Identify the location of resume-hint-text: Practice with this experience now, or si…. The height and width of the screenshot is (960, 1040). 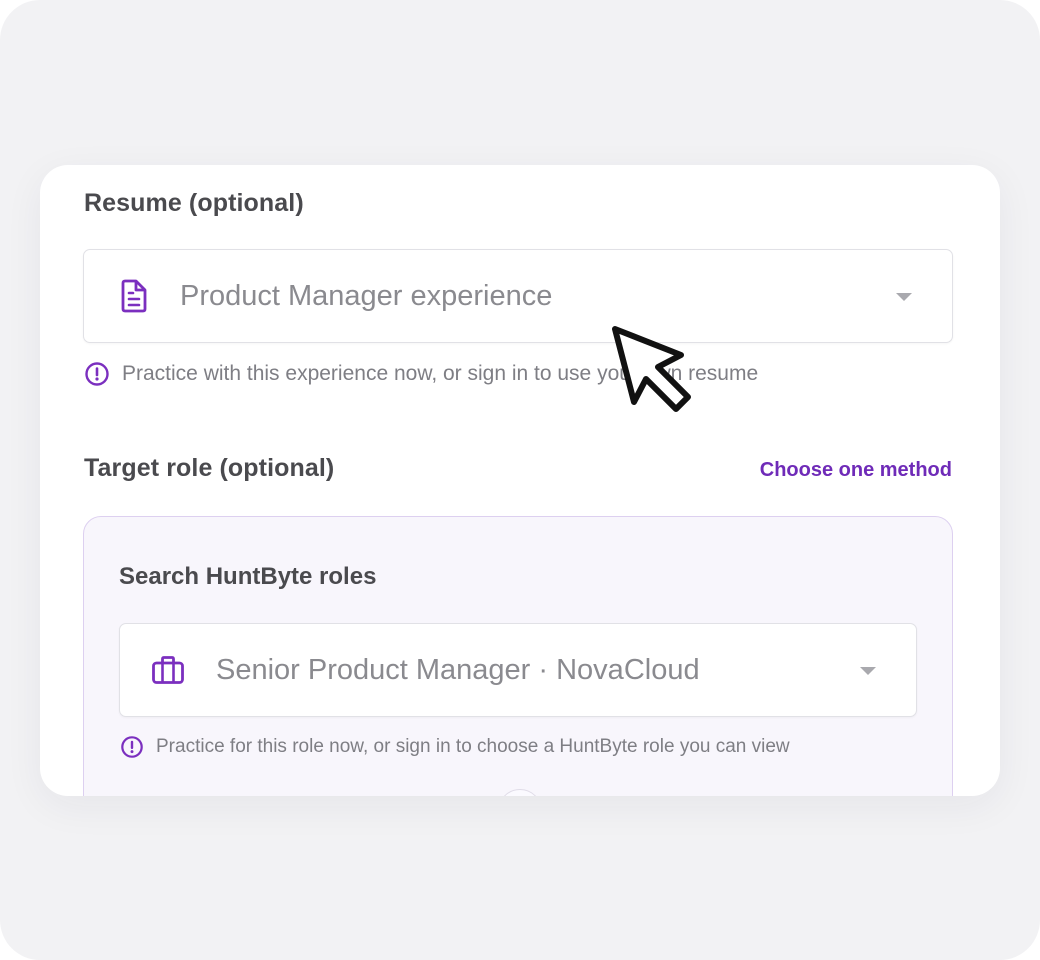
(440, 373).